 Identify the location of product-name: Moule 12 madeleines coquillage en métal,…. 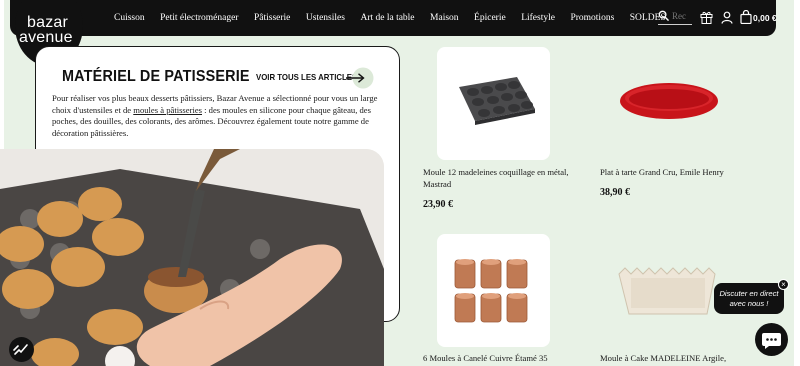
(498, 178).